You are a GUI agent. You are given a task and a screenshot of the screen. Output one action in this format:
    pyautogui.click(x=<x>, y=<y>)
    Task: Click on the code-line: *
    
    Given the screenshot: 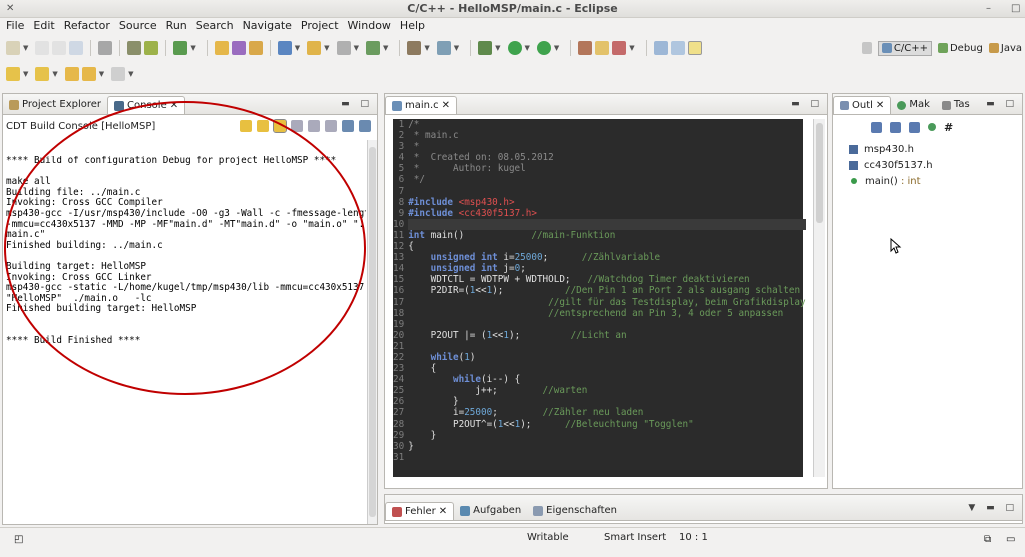 What is the action you would take?
    pyautogui.click(x=606, y=146)
    